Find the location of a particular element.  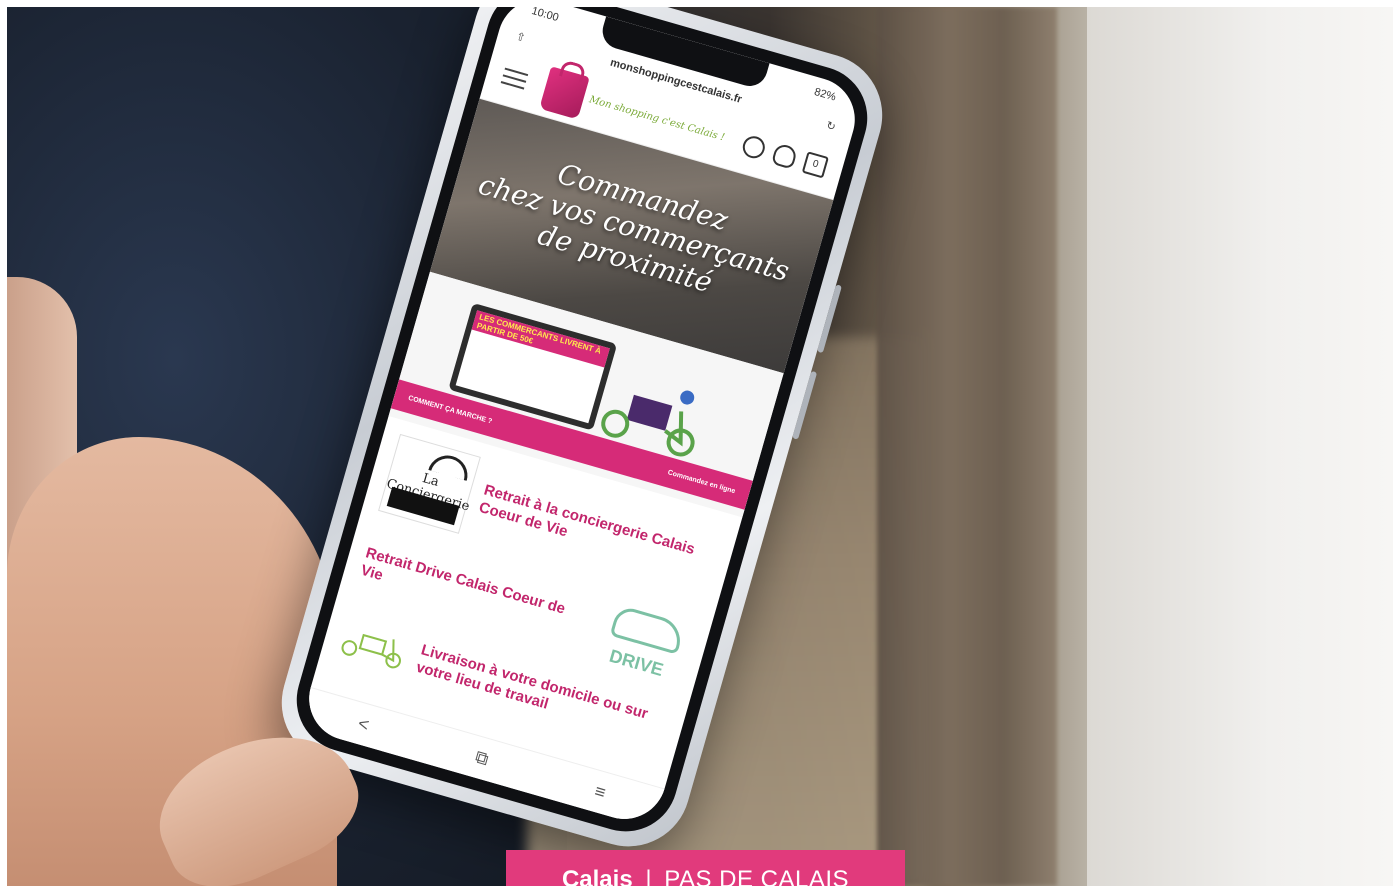

caption-text: Calais | PAS DE CALAIS is located at coordinates (705, 876).